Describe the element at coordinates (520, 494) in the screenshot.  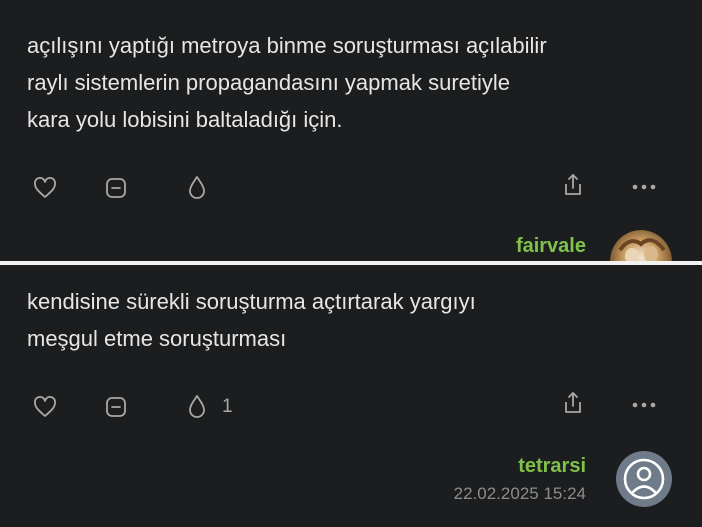
I see `entry-timestamp: 22.02.2025 15:24` at that location.